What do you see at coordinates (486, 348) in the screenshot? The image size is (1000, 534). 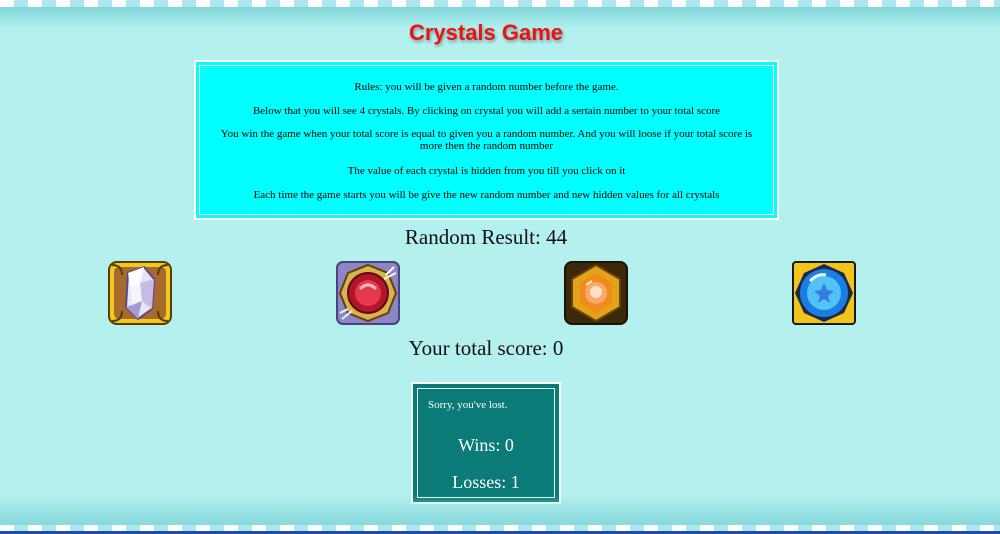 I see `total-score: Your total score: 0` at bounding box center [486, 348].